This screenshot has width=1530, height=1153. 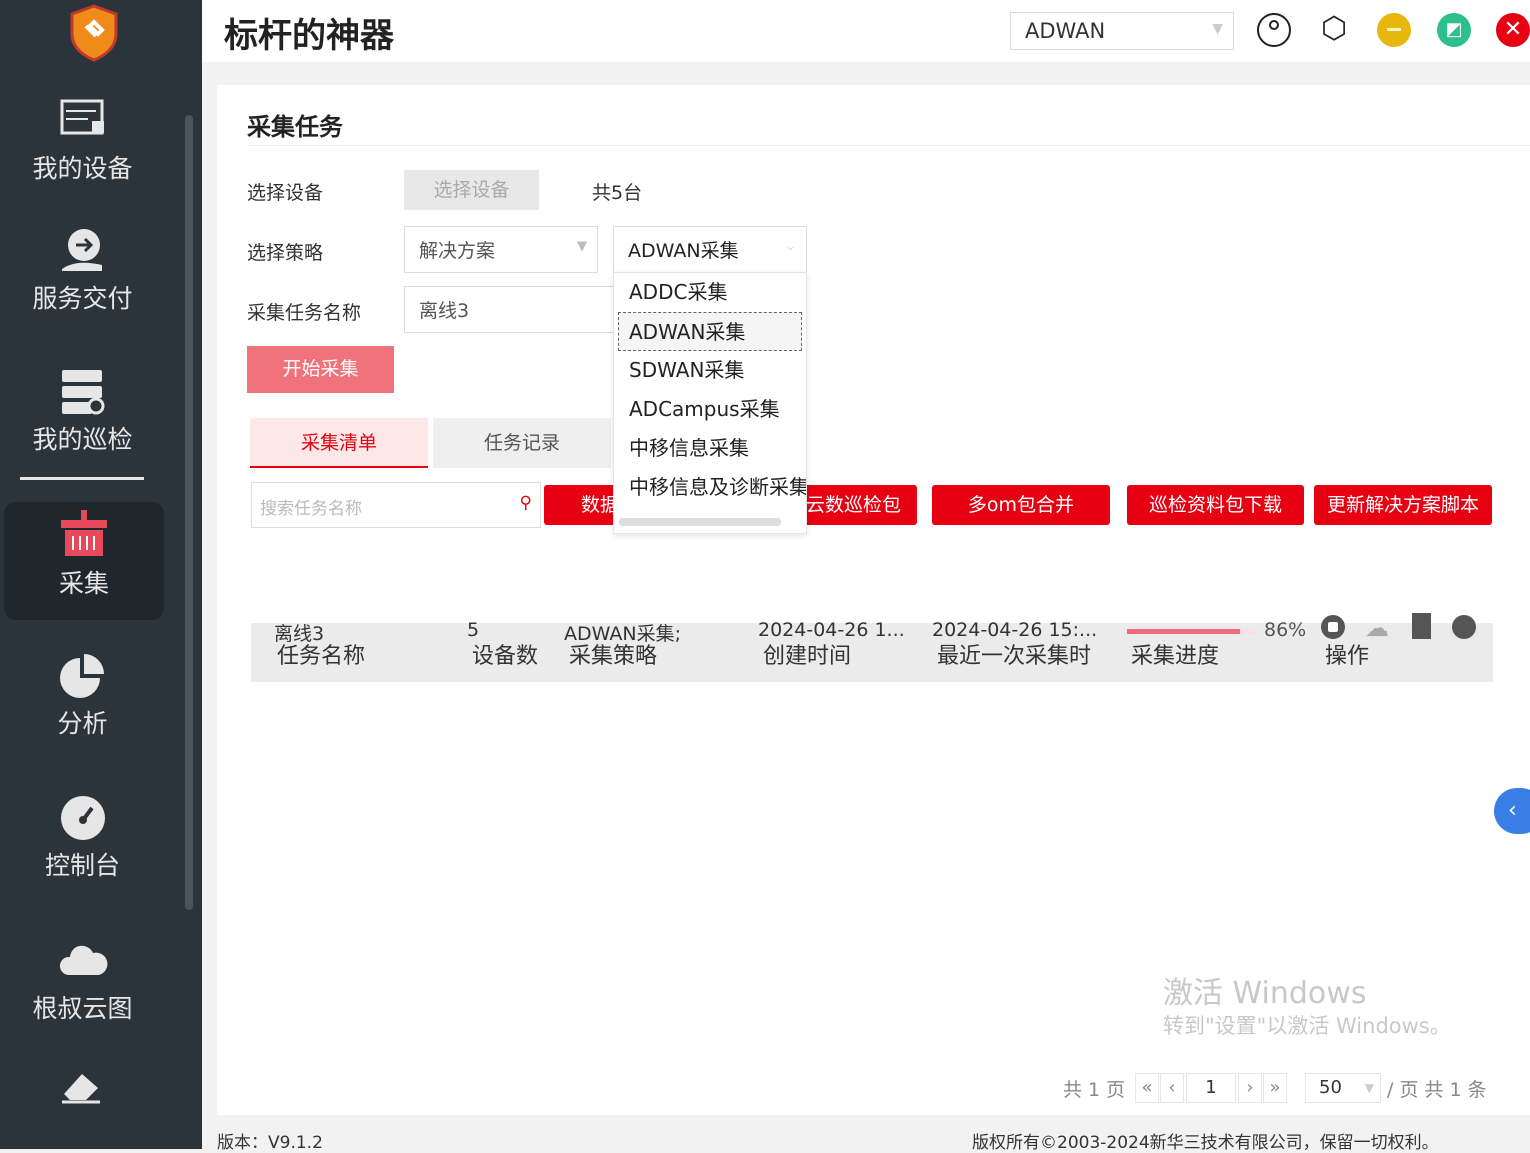 What do you see at coordinates (1421, 626) in the screenshot?
I see `document-icon` at bounding box center [1421, 626].